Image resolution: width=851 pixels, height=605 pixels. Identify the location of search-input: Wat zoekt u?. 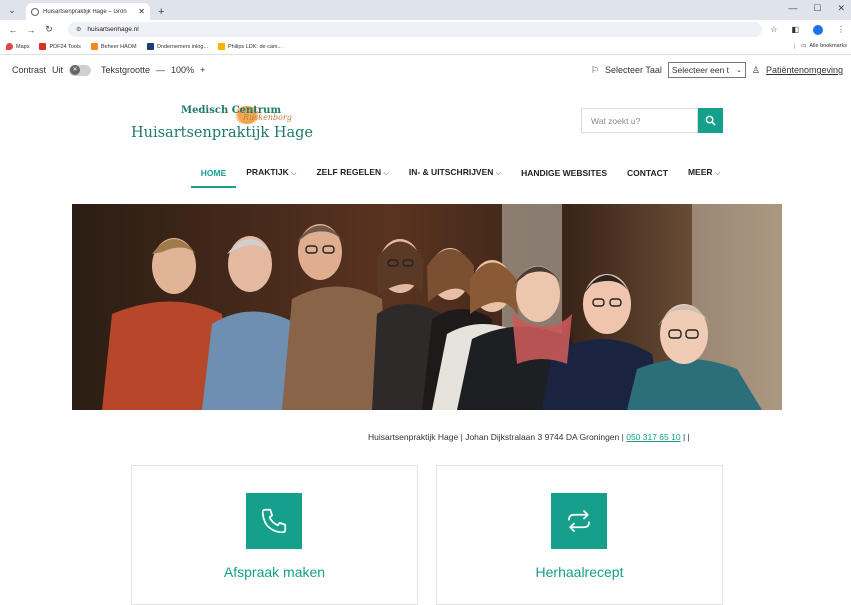
(639, 120).